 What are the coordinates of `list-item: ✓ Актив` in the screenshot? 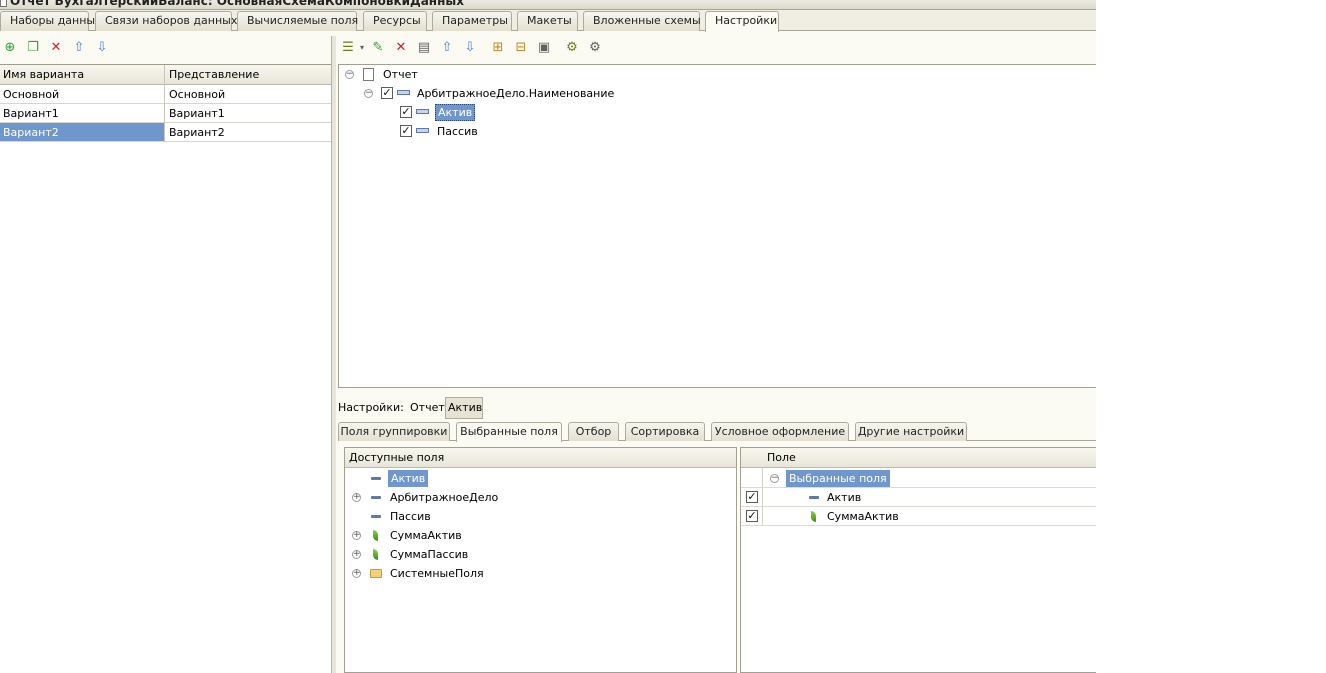 It's located at (918, 497).